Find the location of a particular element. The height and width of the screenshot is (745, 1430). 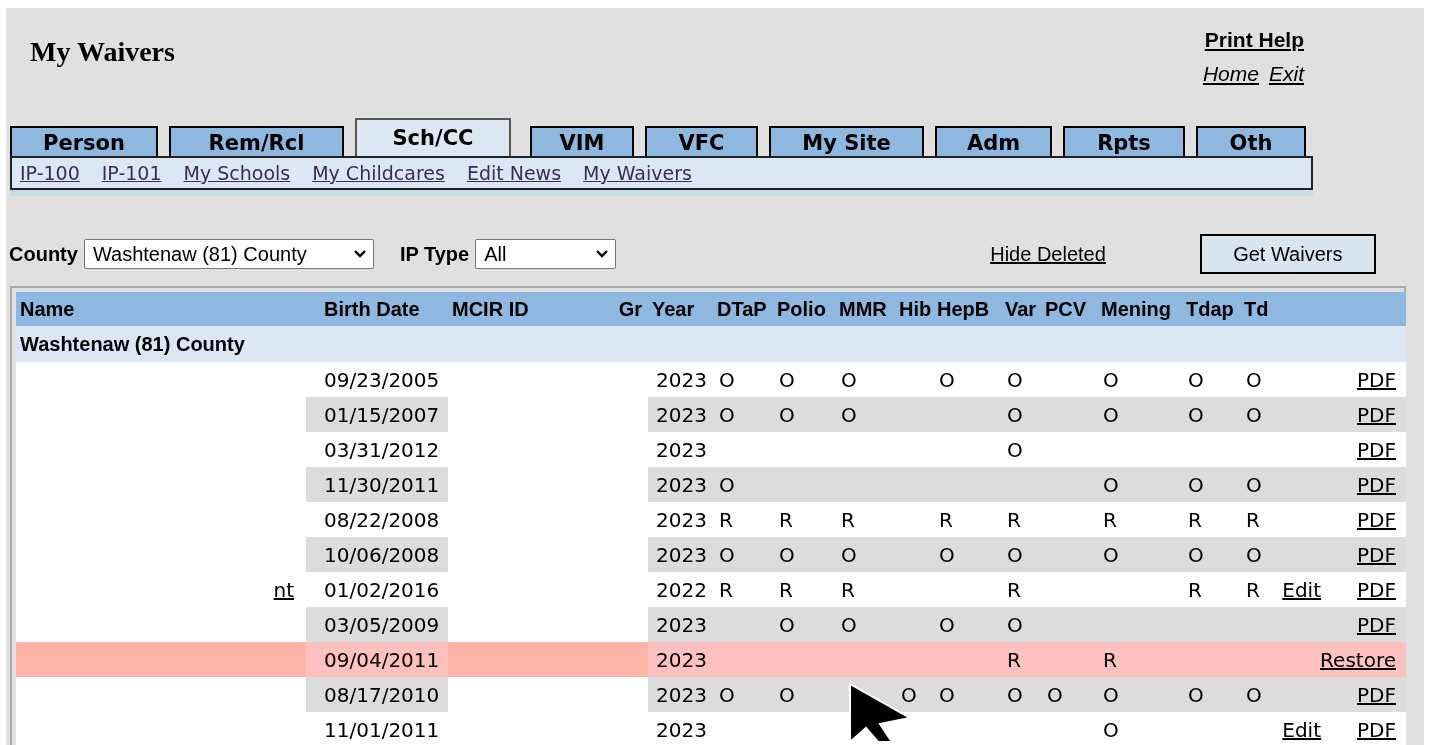

header-link: Exit is located at coordinates (1286, 74).